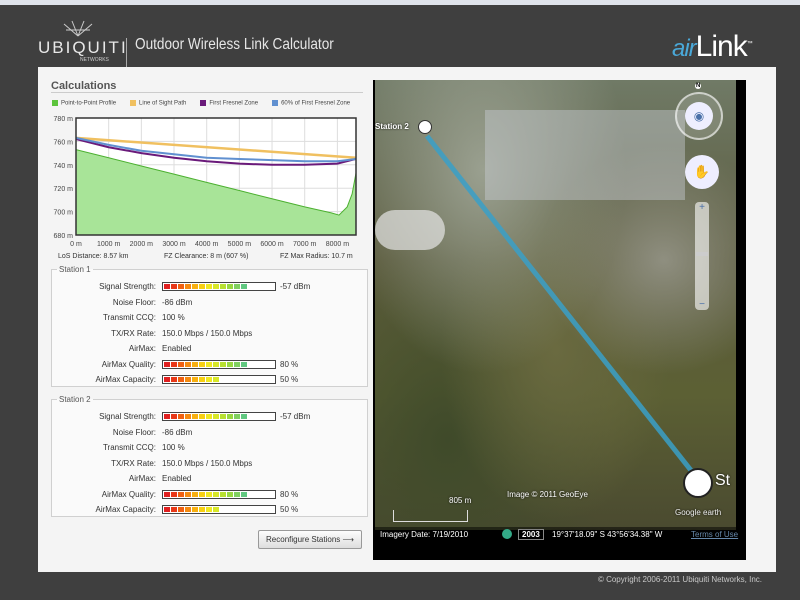 The width and height of the screenshot is (800, 600). I want to click on zoom-out-icon: −, so click(702, 304).